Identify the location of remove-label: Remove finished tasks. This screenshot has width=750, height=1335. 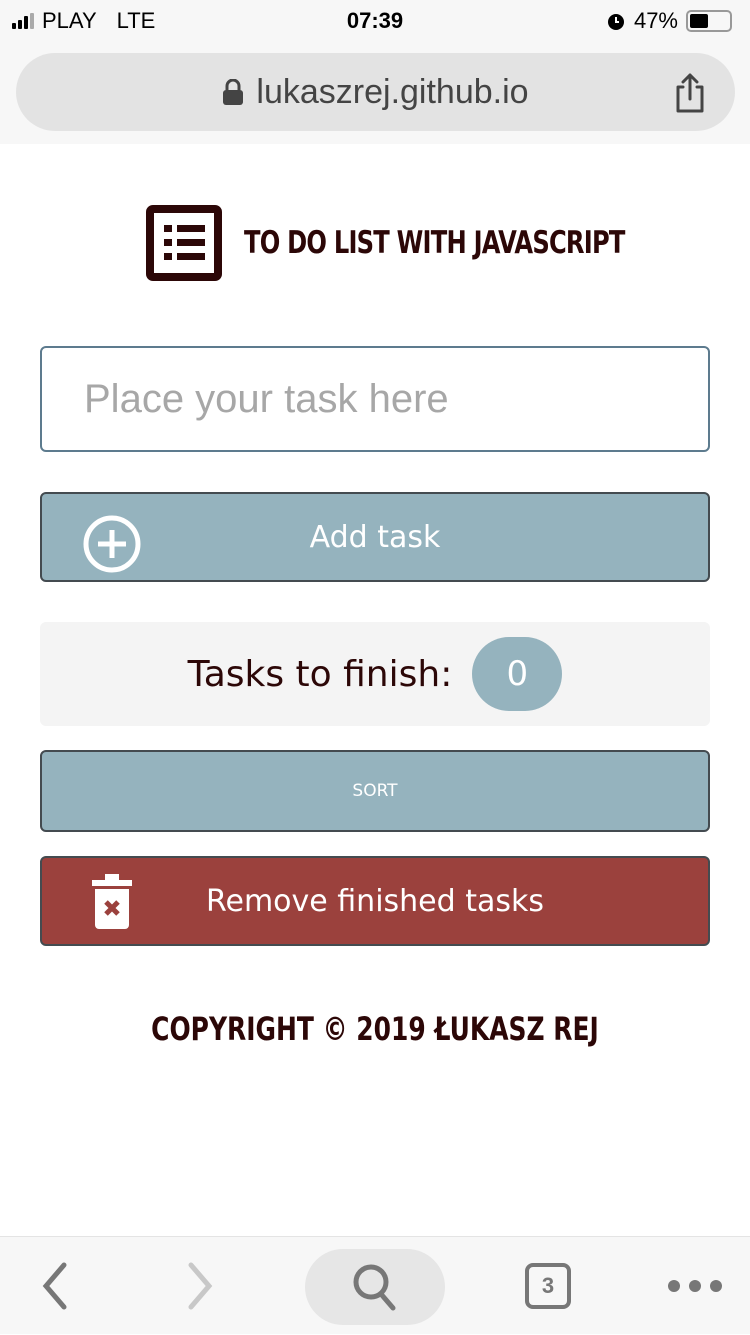
(375, 901).